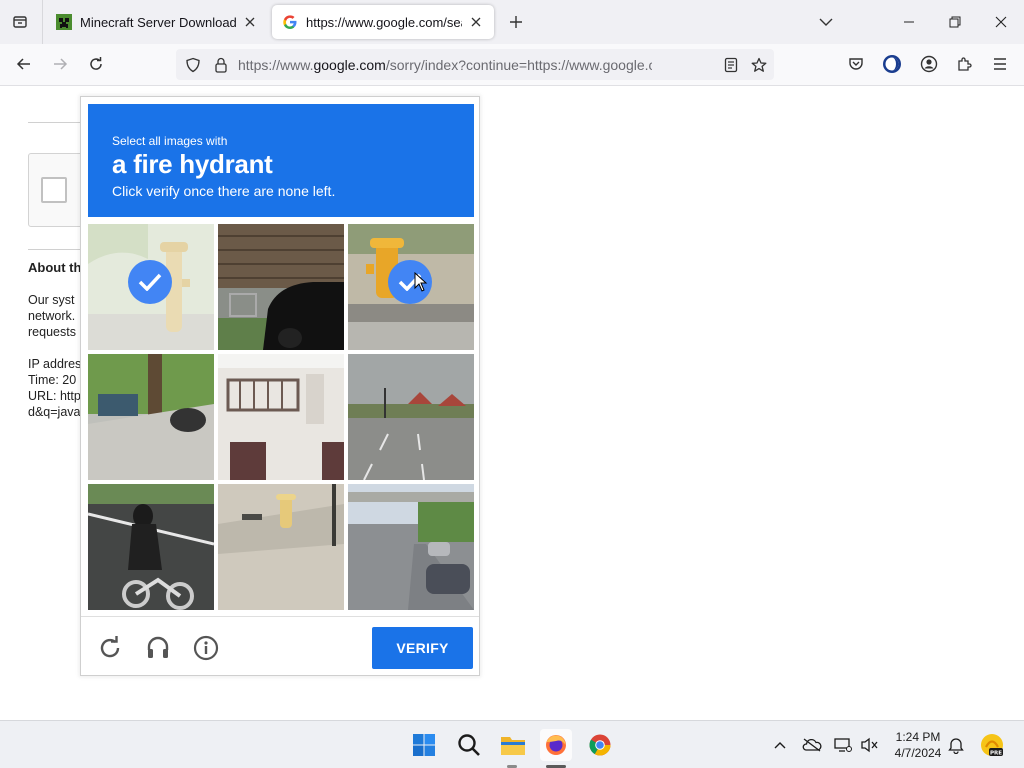 Image resolution: width=1024 pixels, height=768 pixels. What do you see at coordinates (869, 745) in the screenshot?
I see `volume-muted-icon` at bounding box center [869, 745].